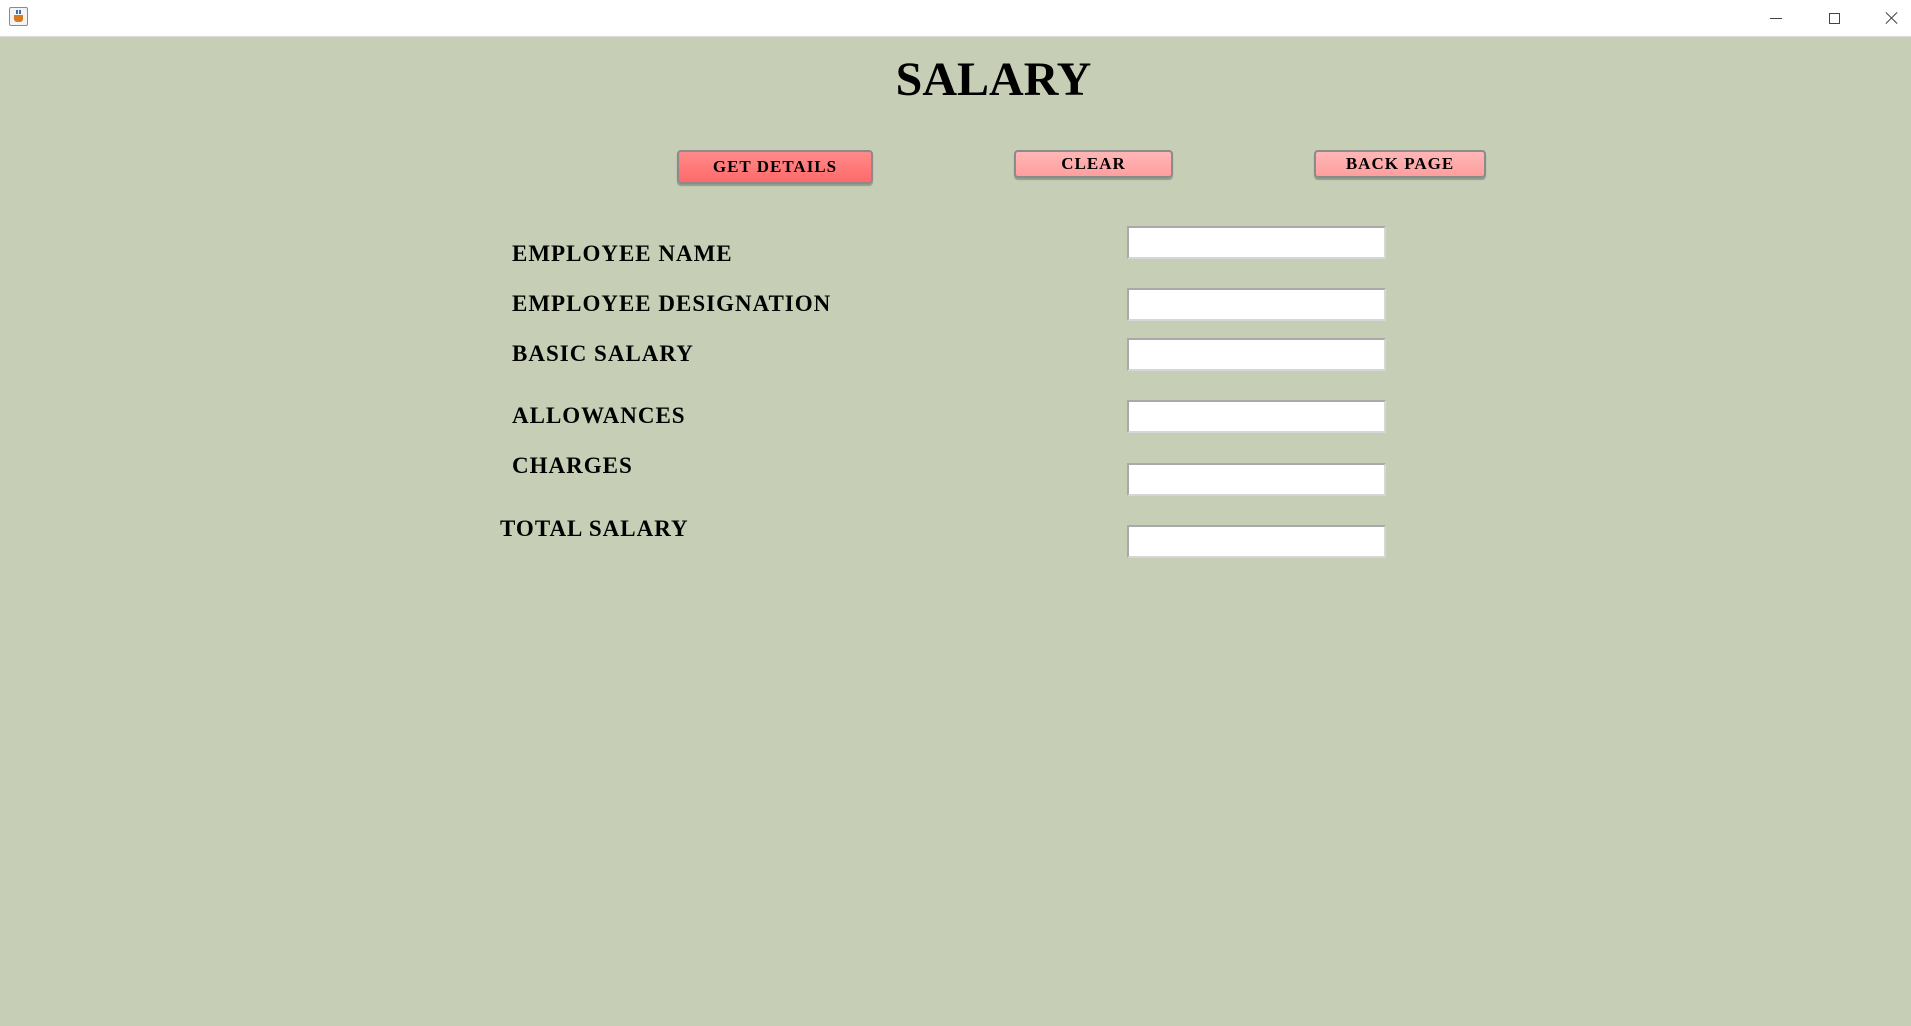 The height and width of the screenshot is (1026, 1911). Describe the element at coordinates (1256, 242) in the screenshot. I see `employee-name-input` at that location.